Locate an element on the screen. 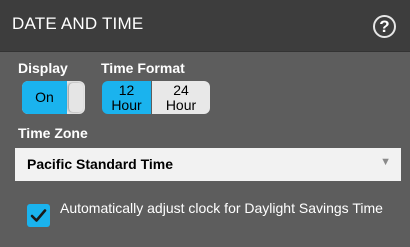 This screenshot has height=247, width=410. toggle-knob is located at coordinates (76, 97).